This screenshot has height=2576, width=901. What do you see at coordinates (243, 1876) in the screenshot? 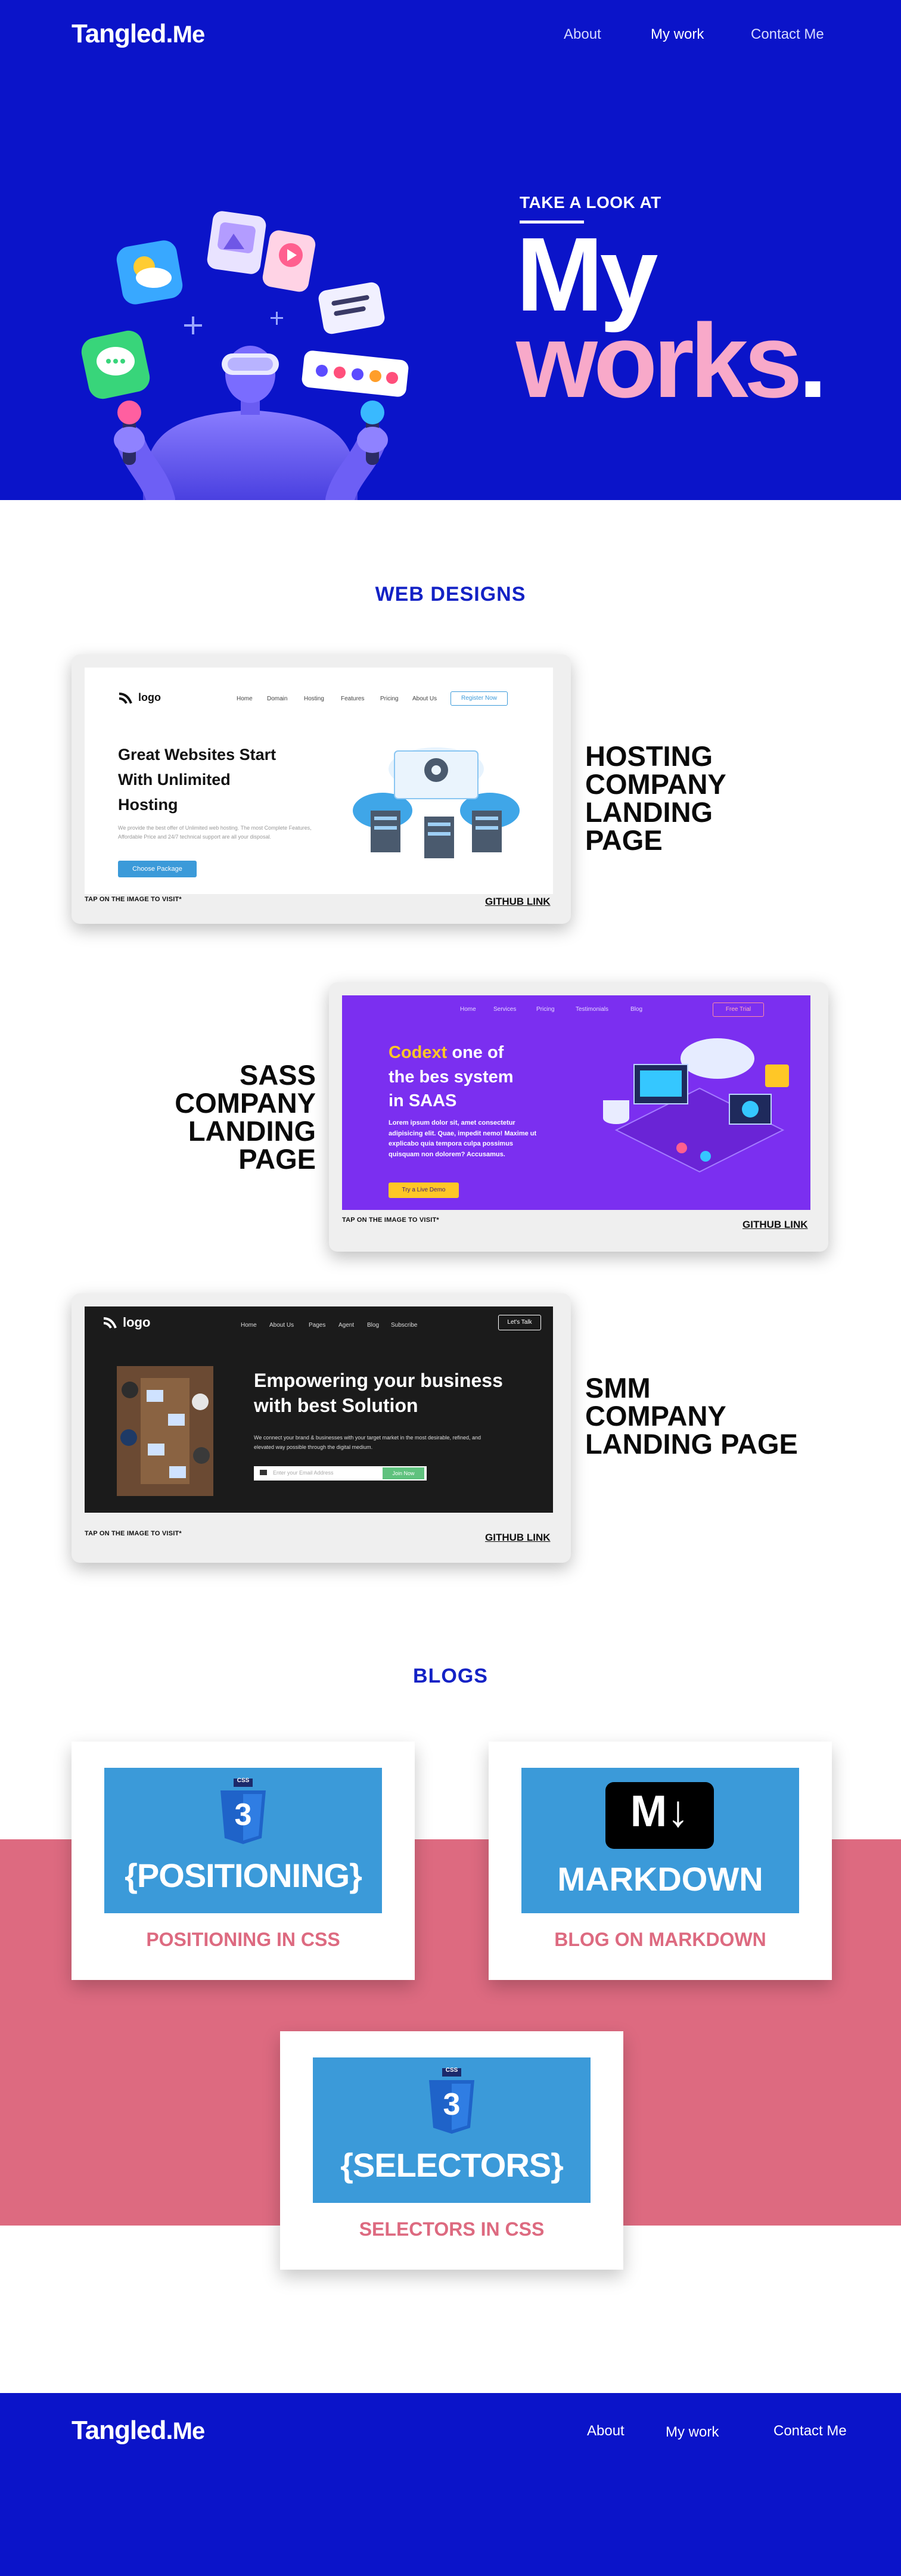
I see `blog-image-text-positioning: {POSITIONING}` at bounding box center [243, 1876].